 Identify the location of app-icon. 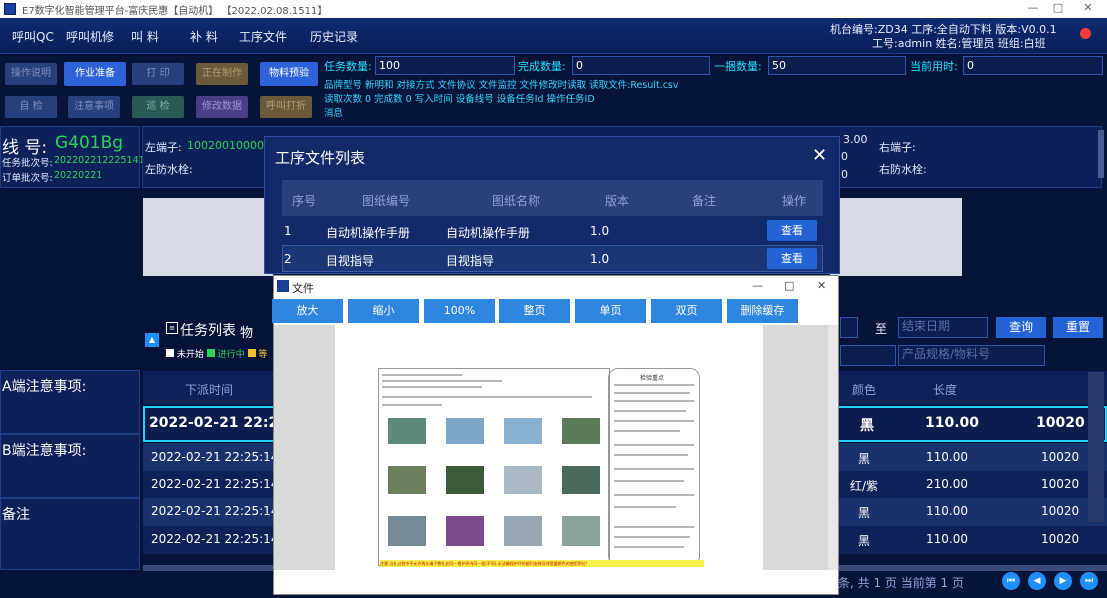
(10, 9).